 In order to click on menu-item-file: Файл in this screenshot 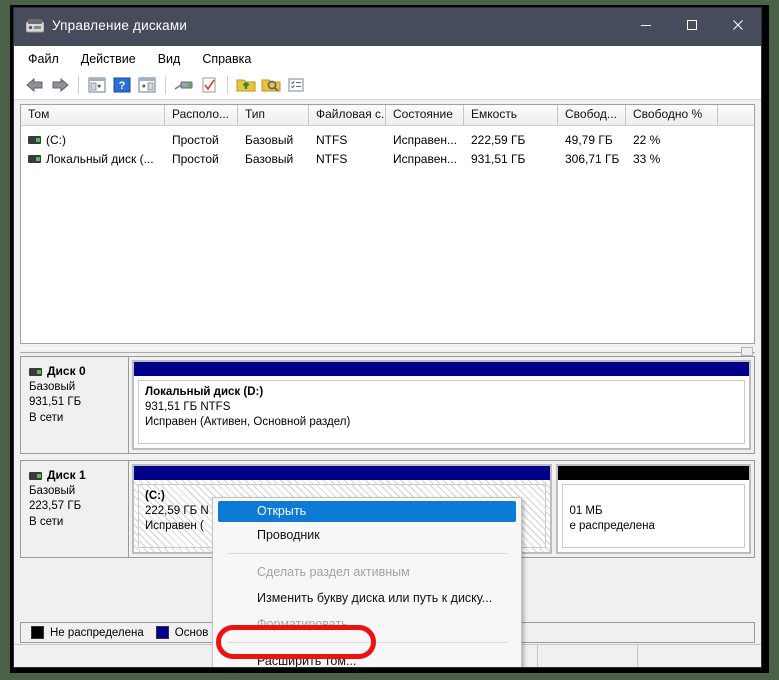, I will do `click(43, 59)`.